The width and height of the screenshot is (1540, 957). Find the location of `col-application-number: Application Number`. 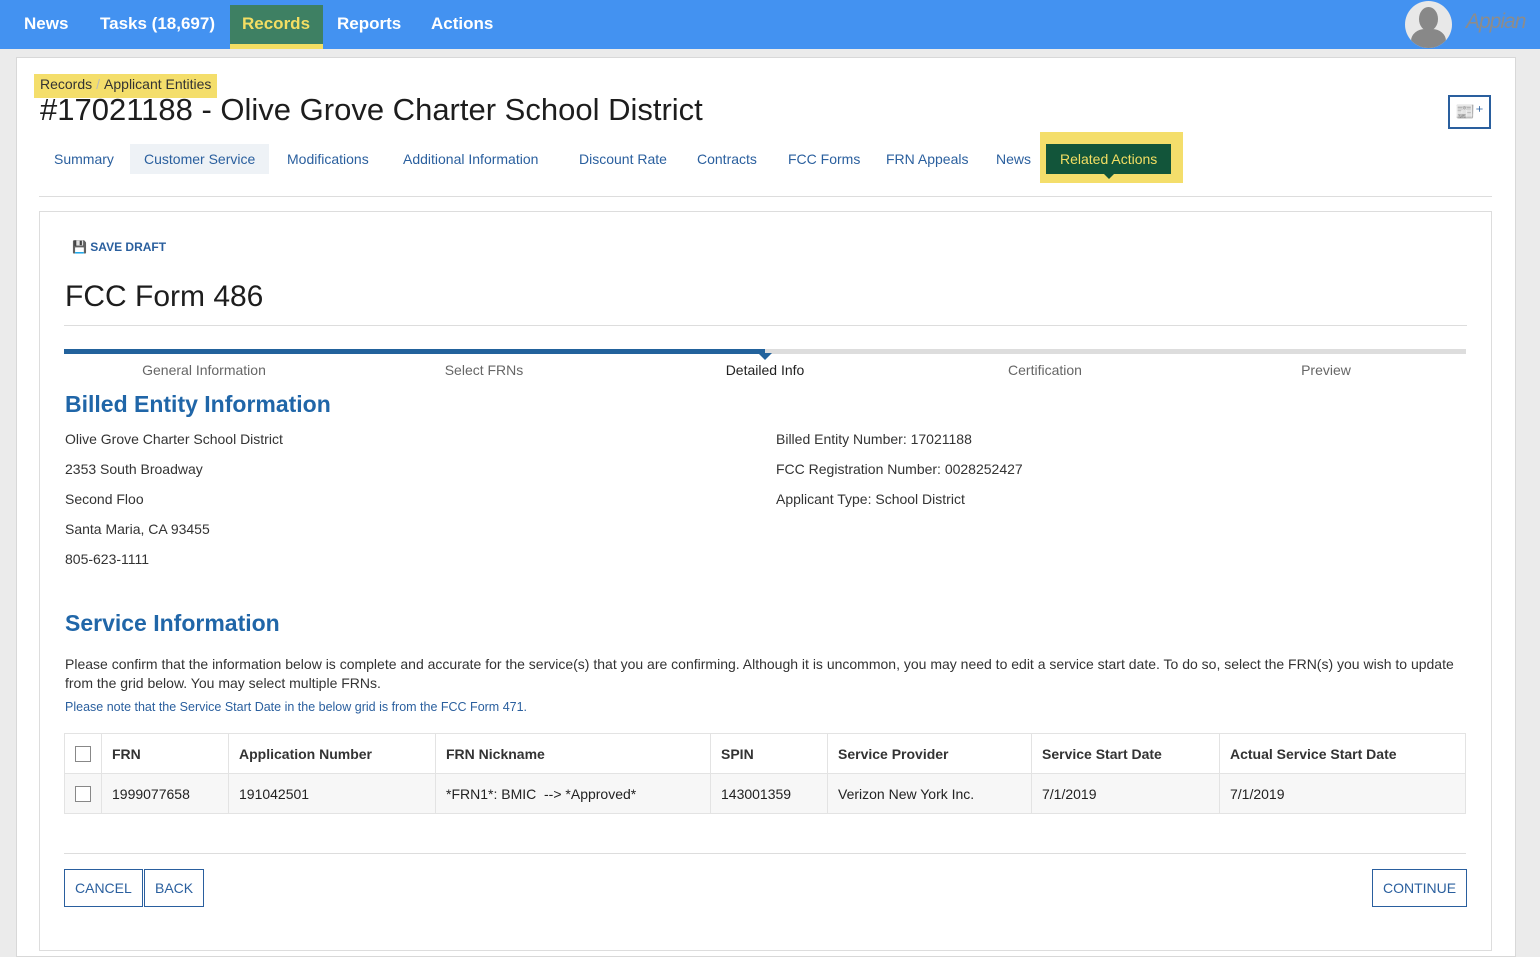

col-application-number: Application Number is located at coordinates (332, 753).